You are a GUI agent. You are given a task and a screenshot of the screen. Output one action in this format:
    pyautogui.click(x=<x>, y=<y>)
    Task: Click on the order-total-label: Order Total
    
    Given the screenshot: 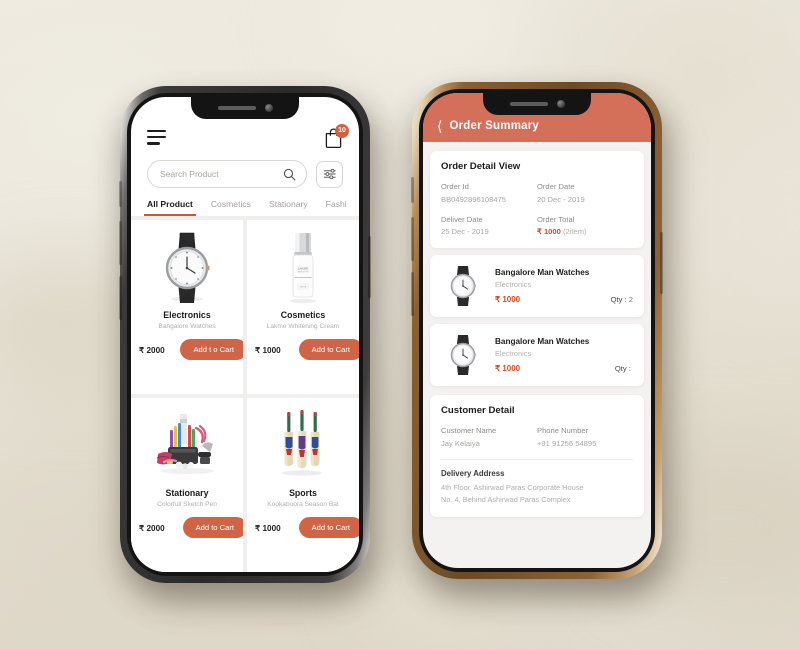 What is the action you would take?
    pyautogui.click(x=556, y=219)
    